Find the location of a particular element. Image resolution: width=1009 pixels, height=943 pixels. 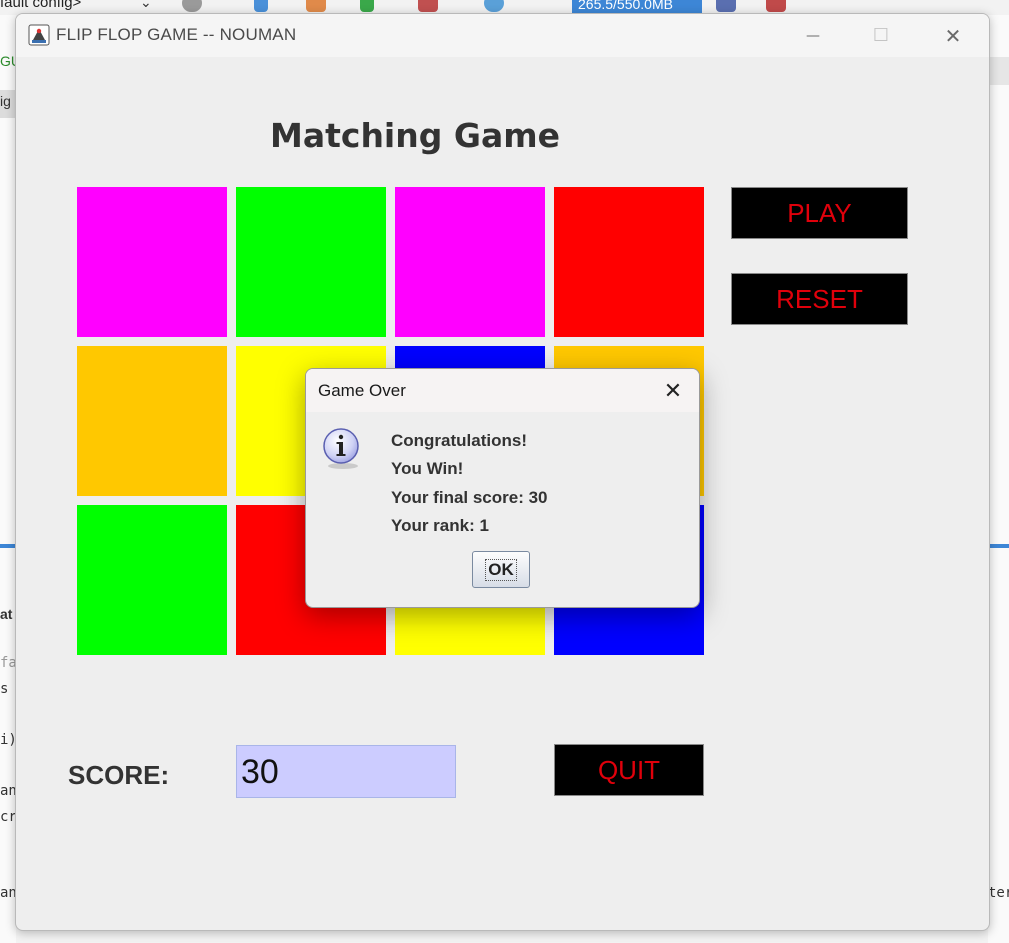

maximize-icon: ☐ is located at coordinates (881, 35).